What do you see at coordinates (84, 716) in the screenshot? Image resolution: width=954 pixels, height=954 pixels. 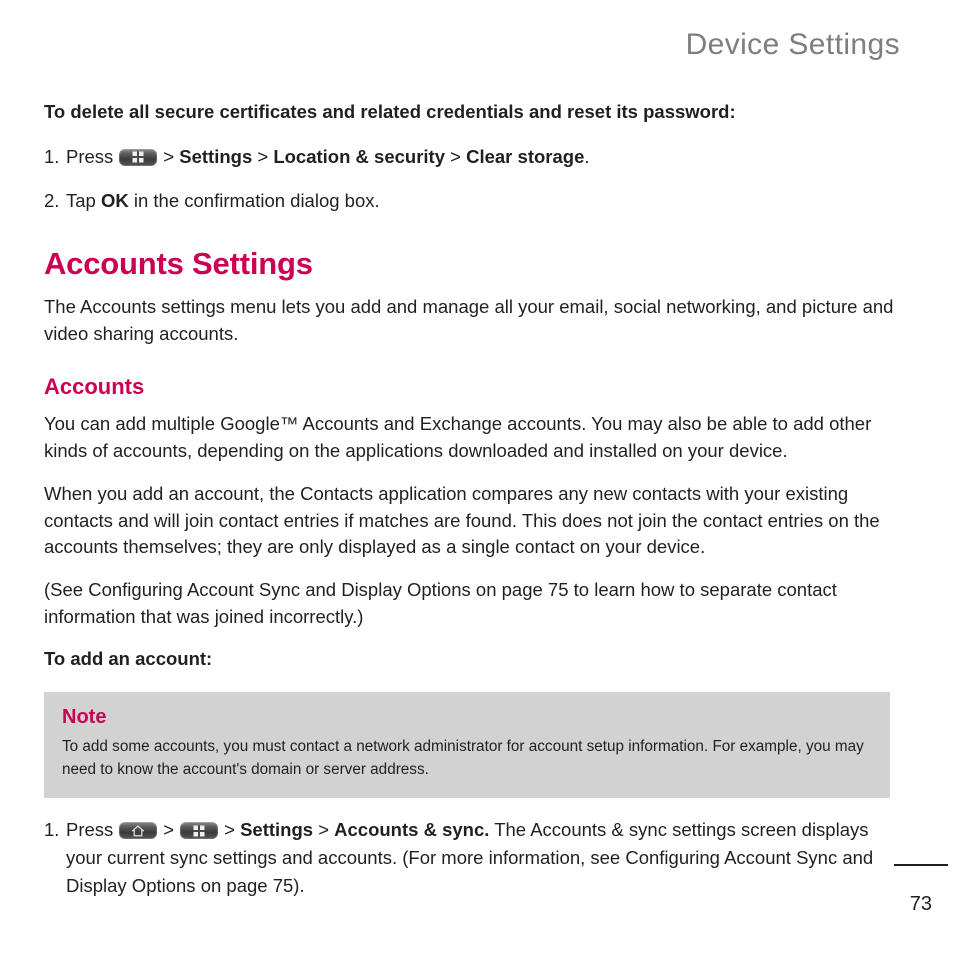 I see `note-title: Note` at bounding box center [84, 716].